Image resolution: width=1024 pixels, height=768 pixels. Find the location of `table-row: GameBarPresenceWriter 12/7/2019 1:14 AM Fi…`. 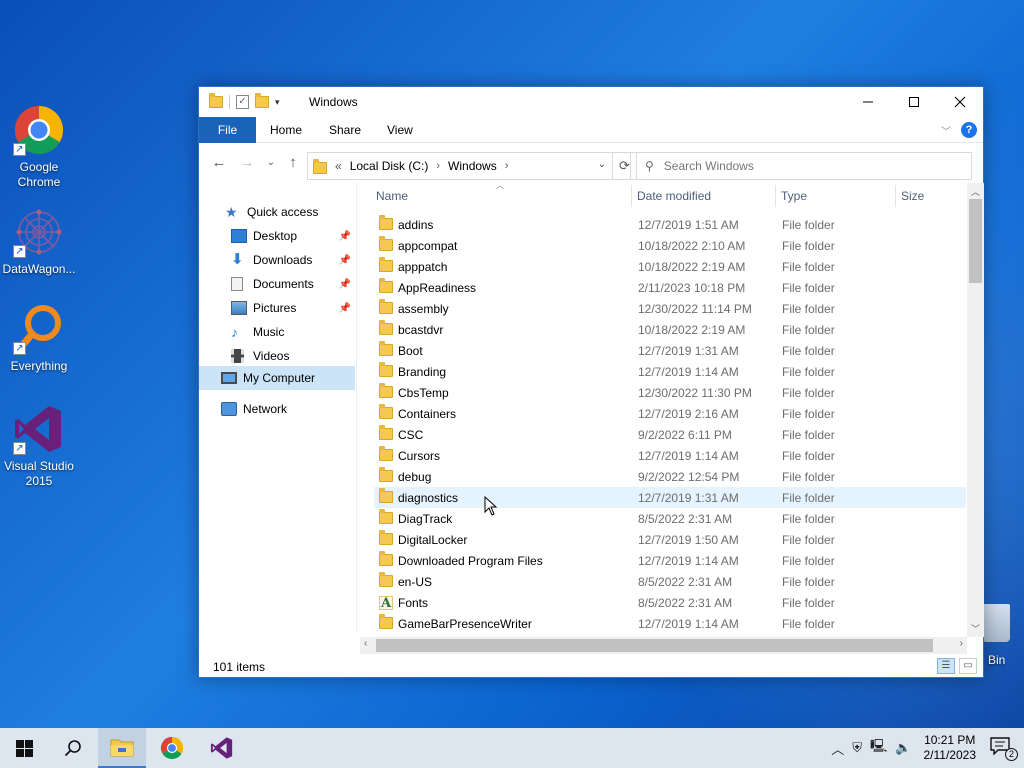

table-row: GameBarPresenceWriter 12/7/2019 1:14 AM Fi… is located at coordinates (670, 623).